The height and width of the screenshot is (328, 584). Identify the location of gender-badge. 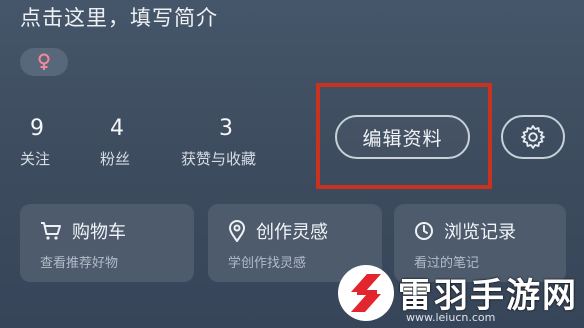
(44, 62).